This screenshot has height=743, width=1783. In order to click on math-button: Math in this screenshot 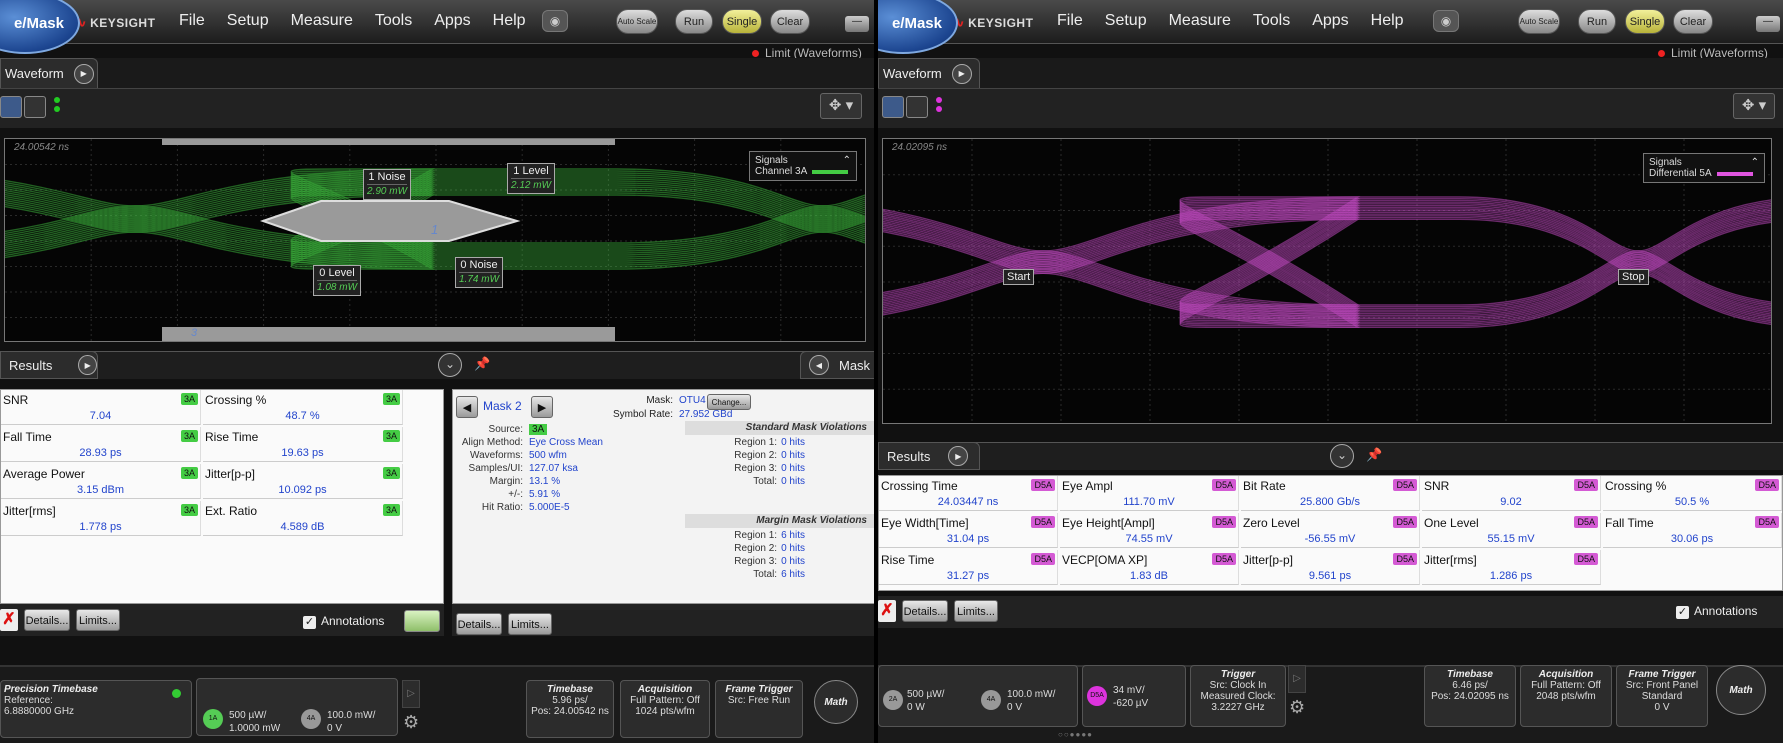, I will do `click(836, 702)`.